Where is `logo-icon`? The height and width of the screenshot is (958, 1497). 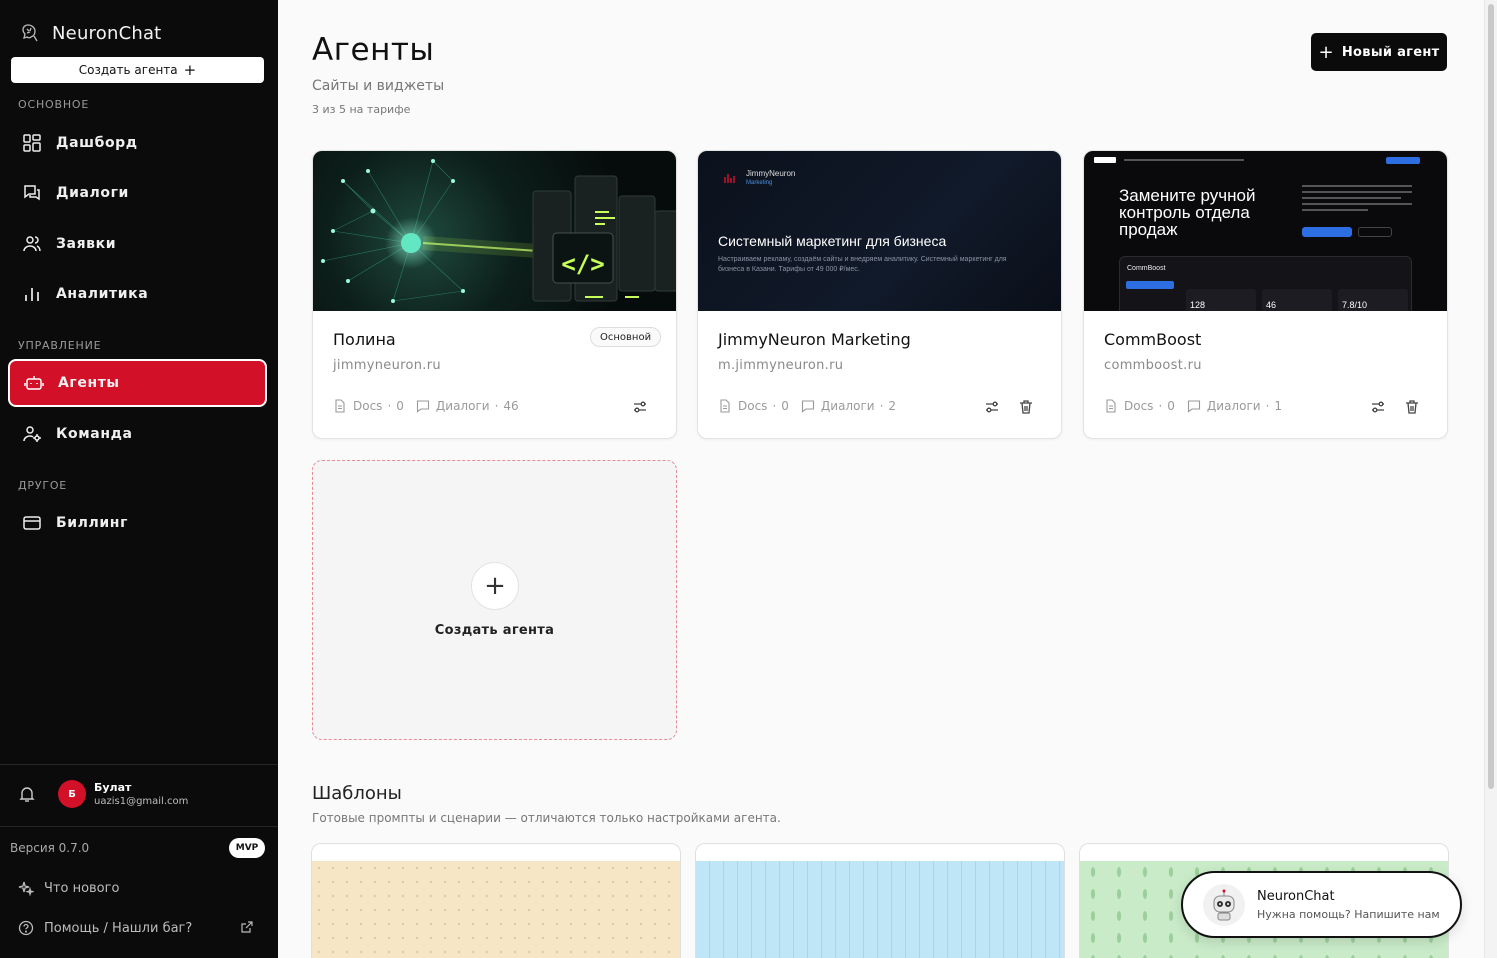 logo-icon is located at coordinates (30, 33).